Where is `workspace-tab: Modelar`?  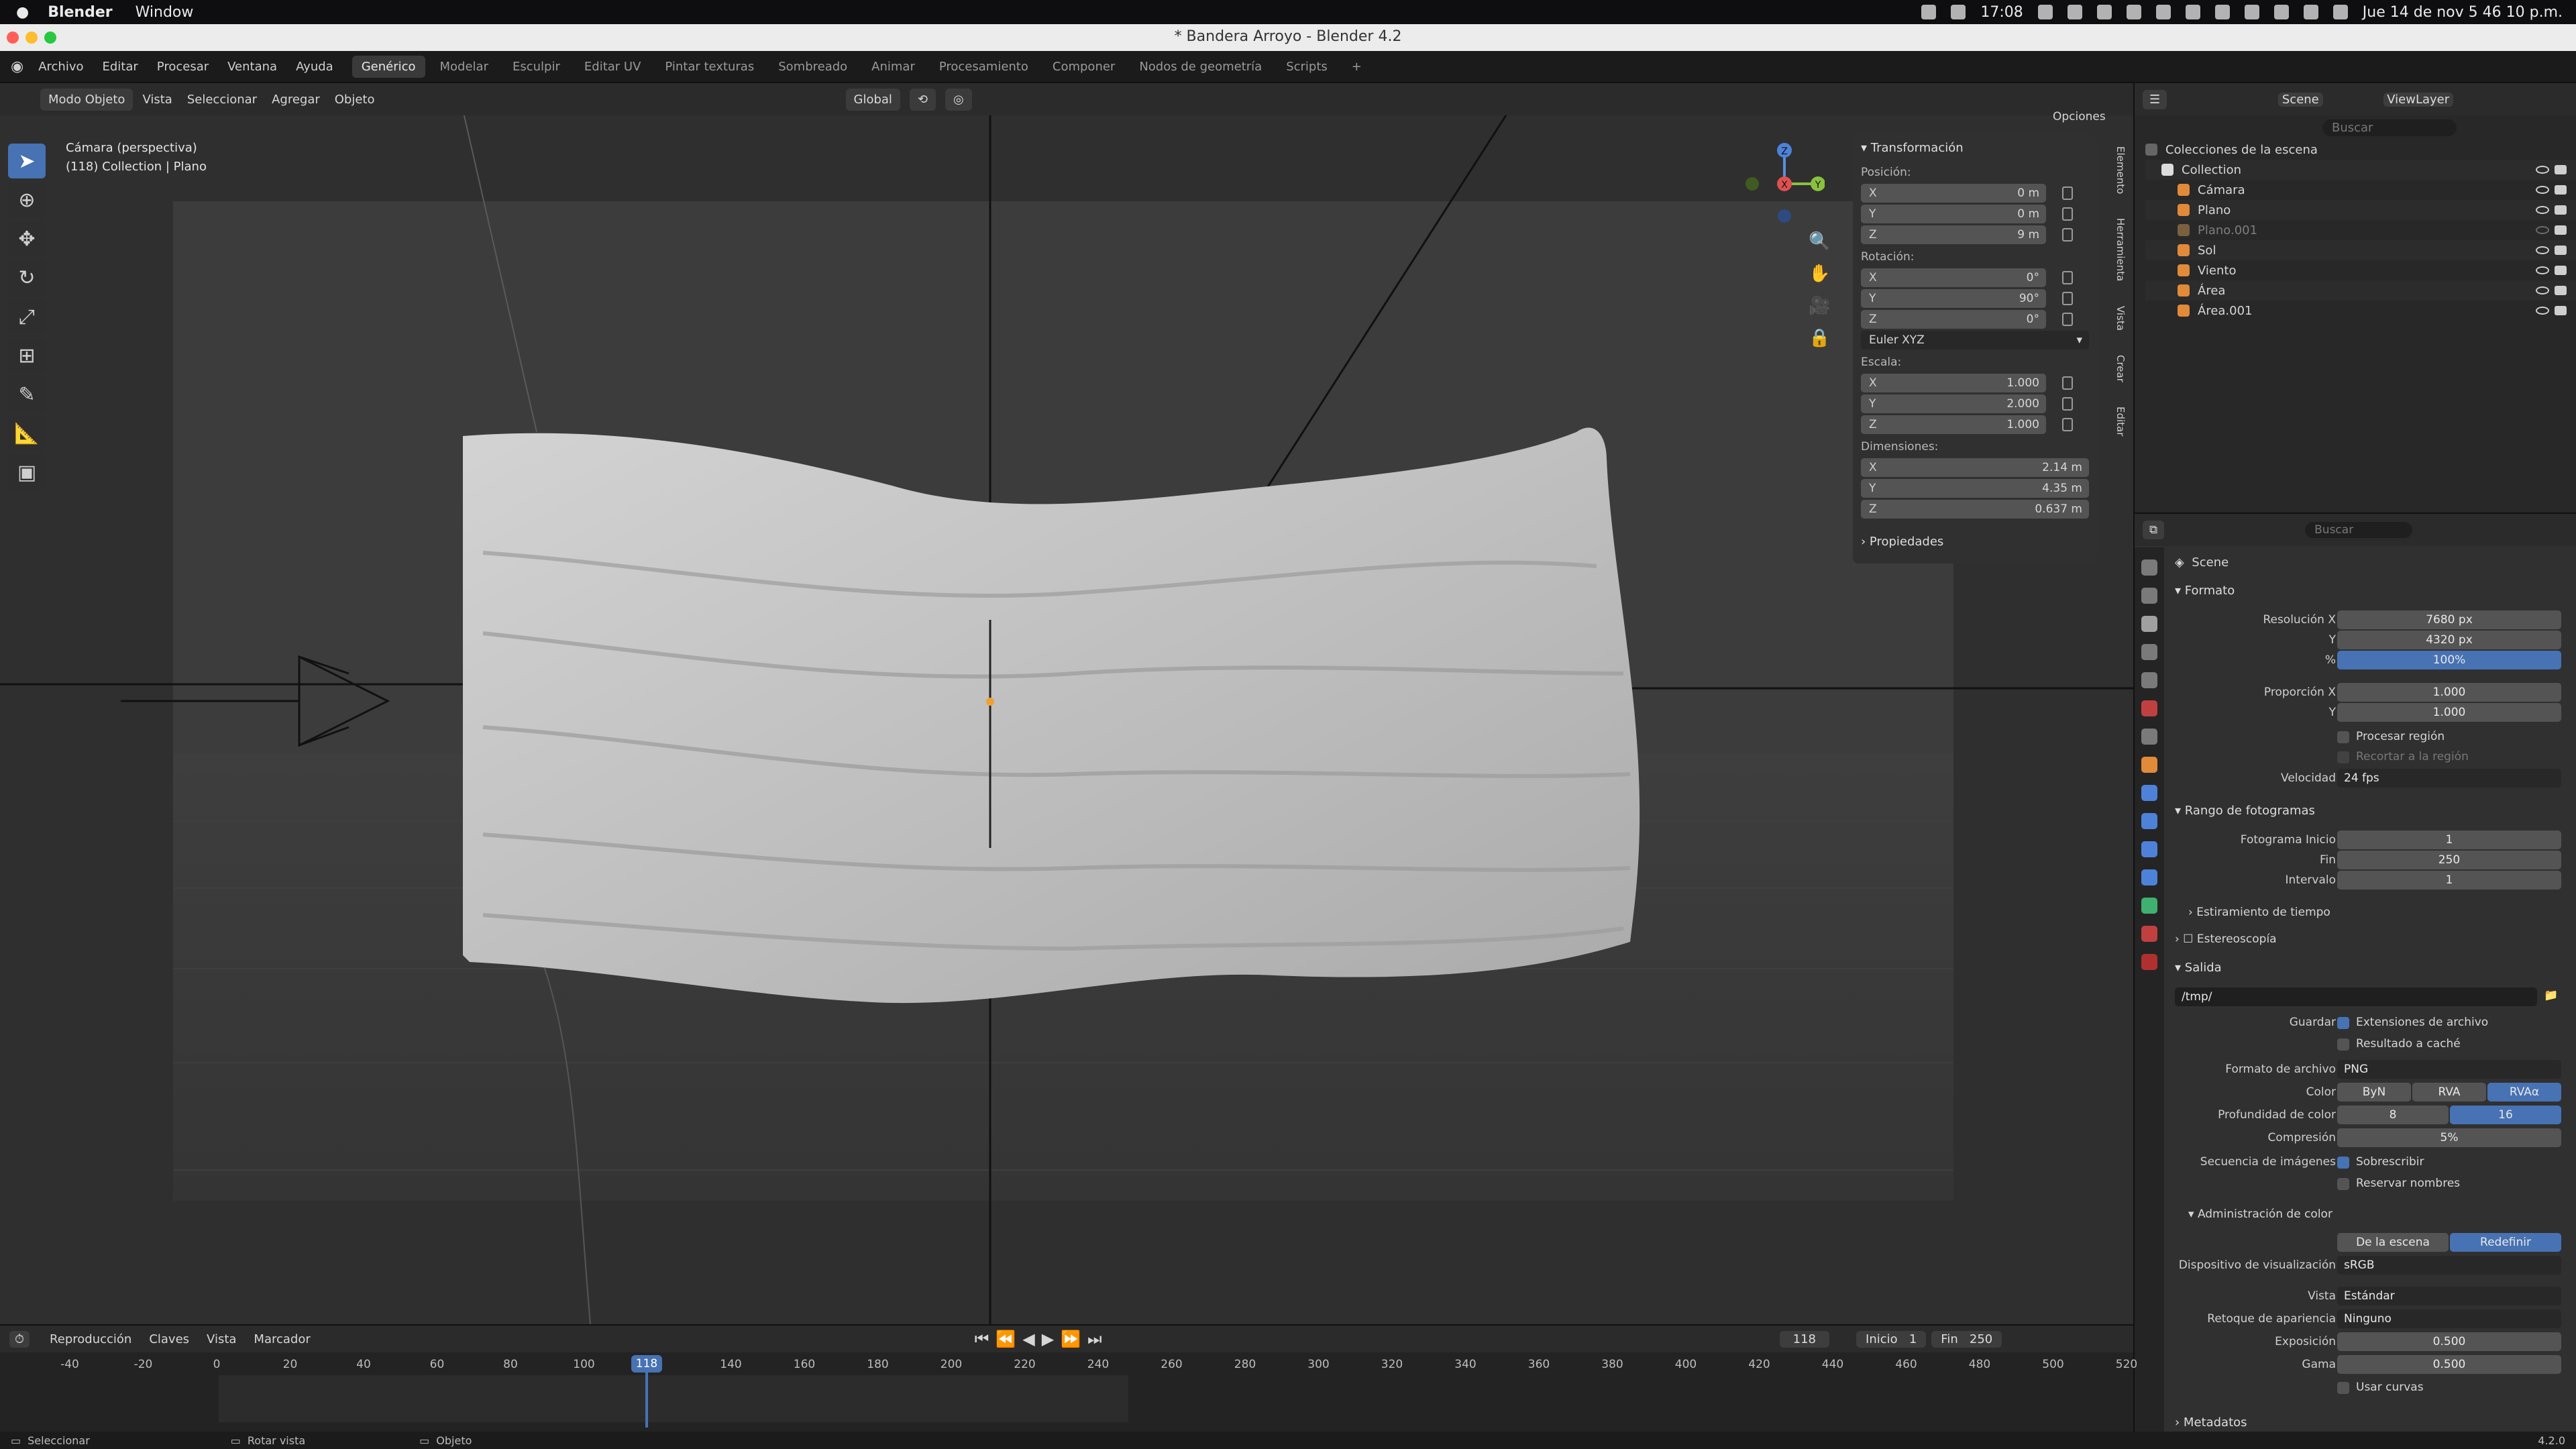 workspace-tab: Modelar is located at coordinates (464, 67).